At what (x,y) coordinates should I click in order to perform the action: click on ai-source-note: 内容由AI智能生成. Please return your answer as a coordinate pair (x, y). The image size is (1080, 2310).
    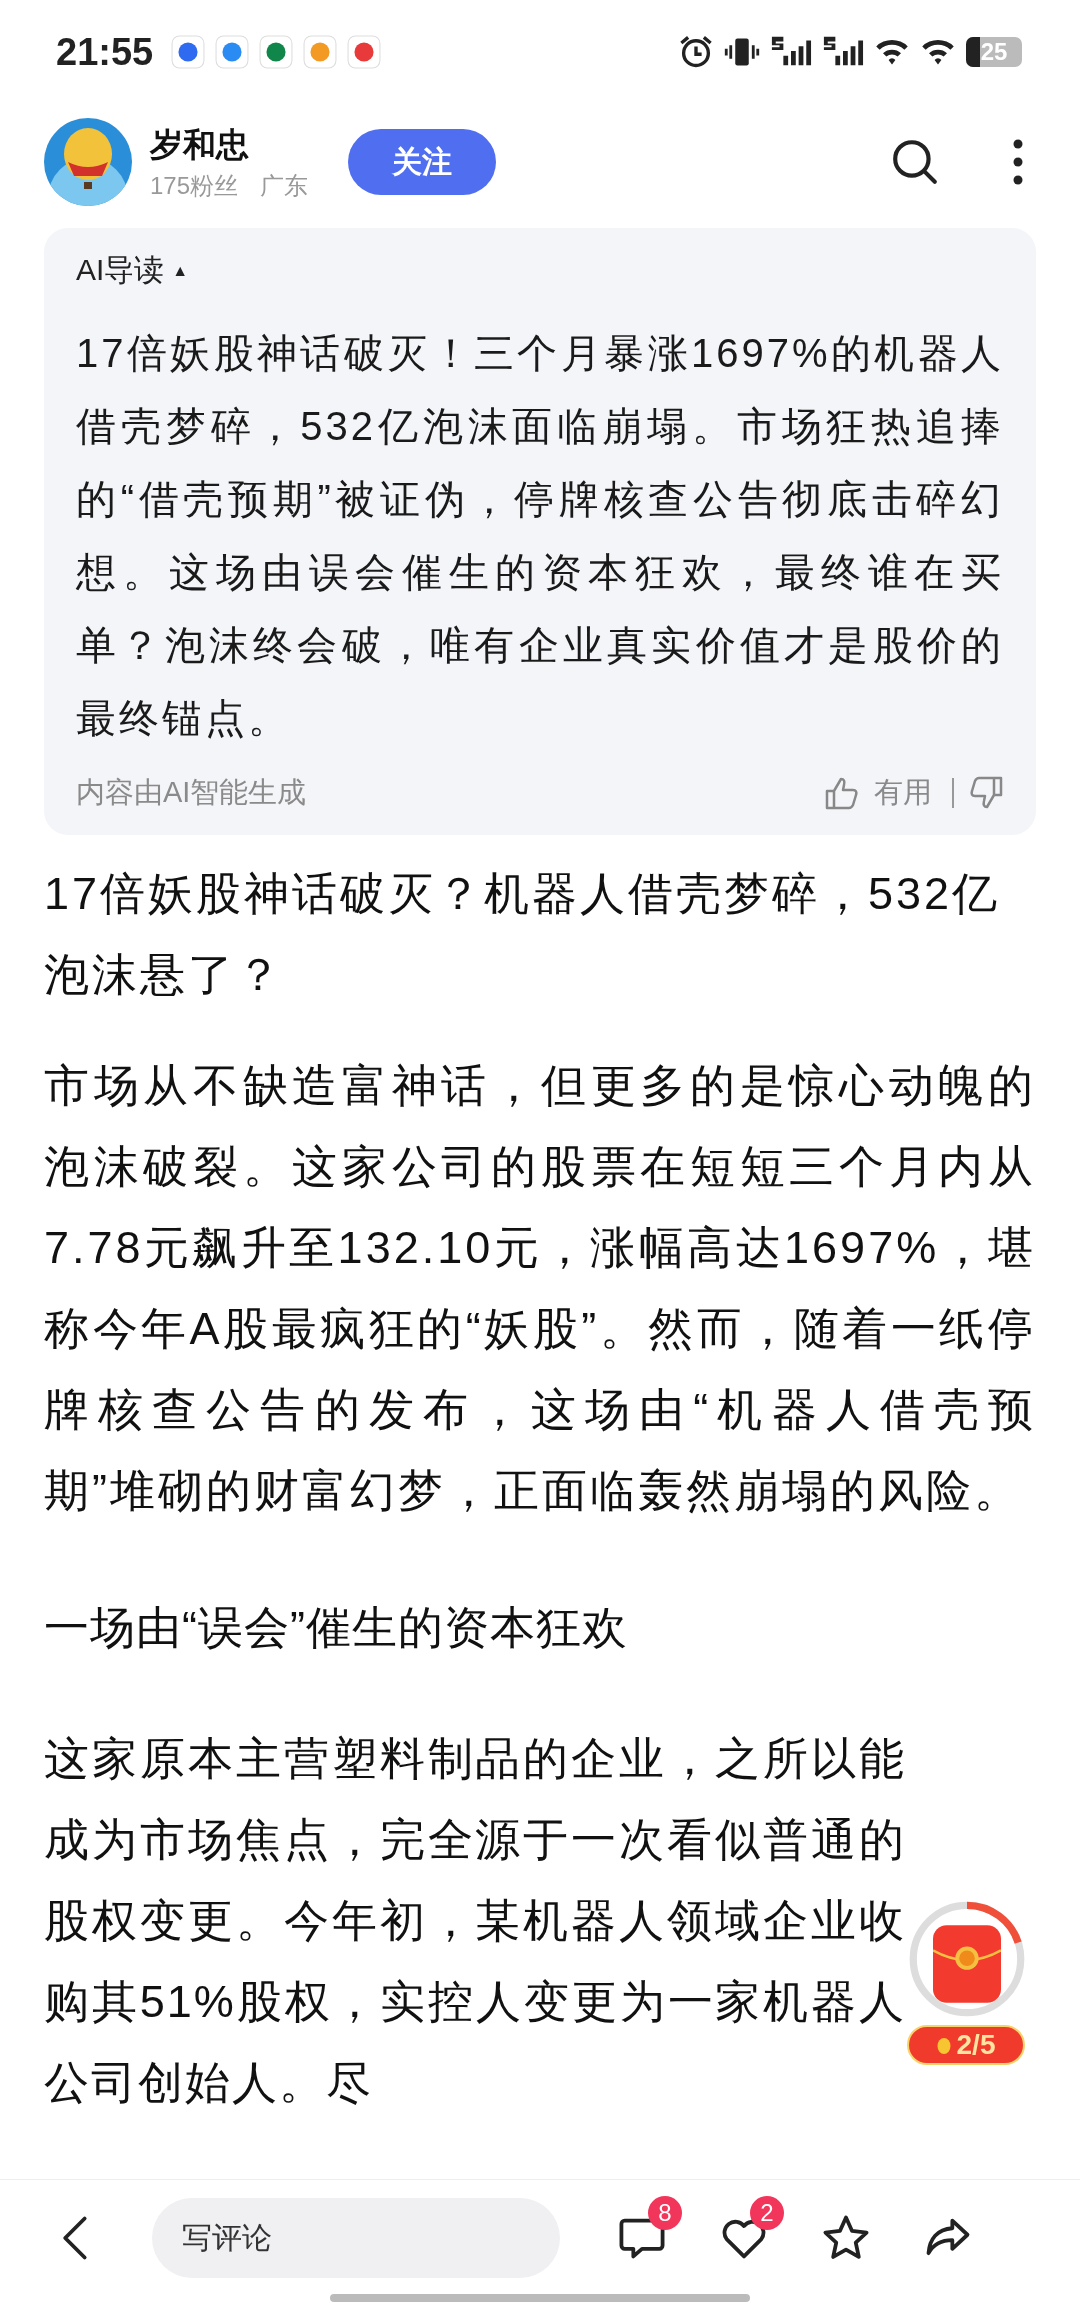
    Looking at the image, I should click on (191, 792).